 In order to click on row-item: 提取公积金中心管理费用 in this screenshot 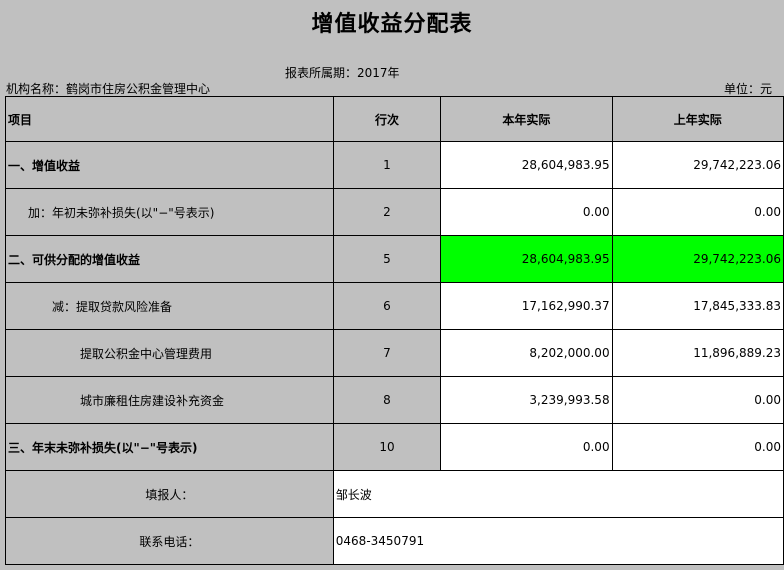, I will do `click(169, 353)`.